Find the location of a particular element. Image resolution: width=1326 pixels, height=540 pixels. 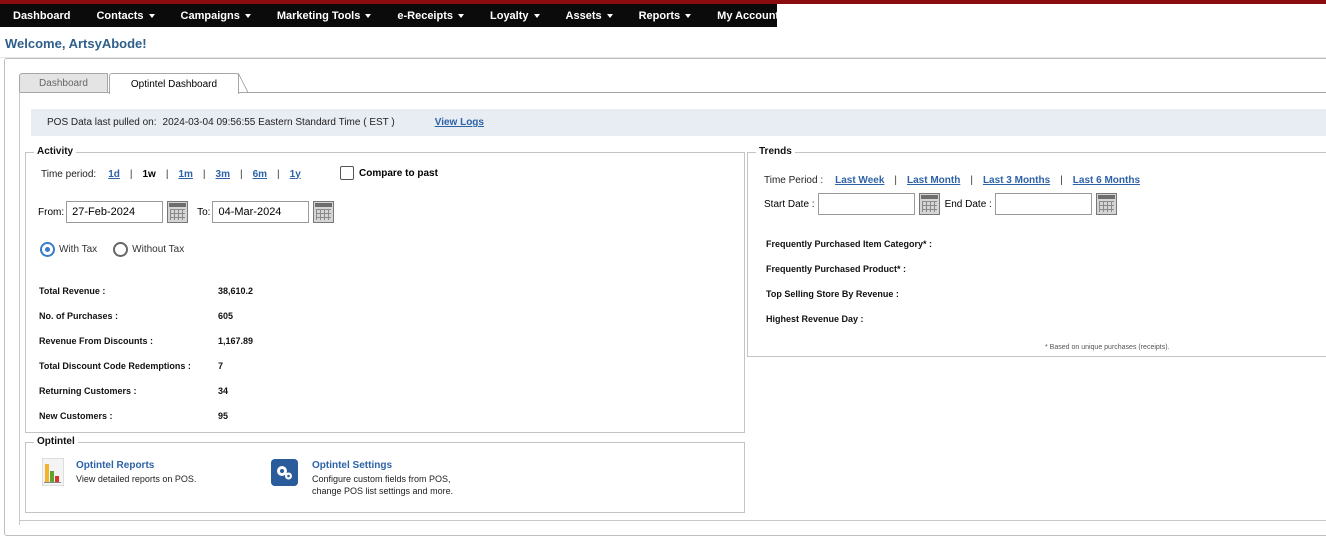

optintel-settings-link: Optintel Settings is located at coordinates (352, 465).